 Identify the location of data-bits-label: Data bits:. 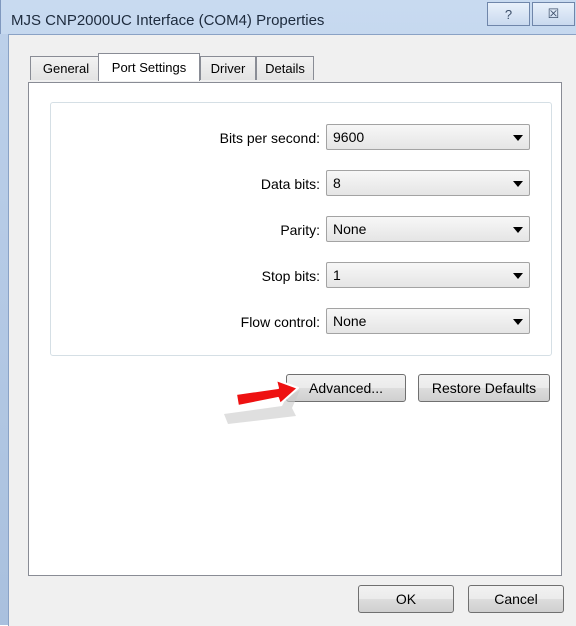
(290, 184).